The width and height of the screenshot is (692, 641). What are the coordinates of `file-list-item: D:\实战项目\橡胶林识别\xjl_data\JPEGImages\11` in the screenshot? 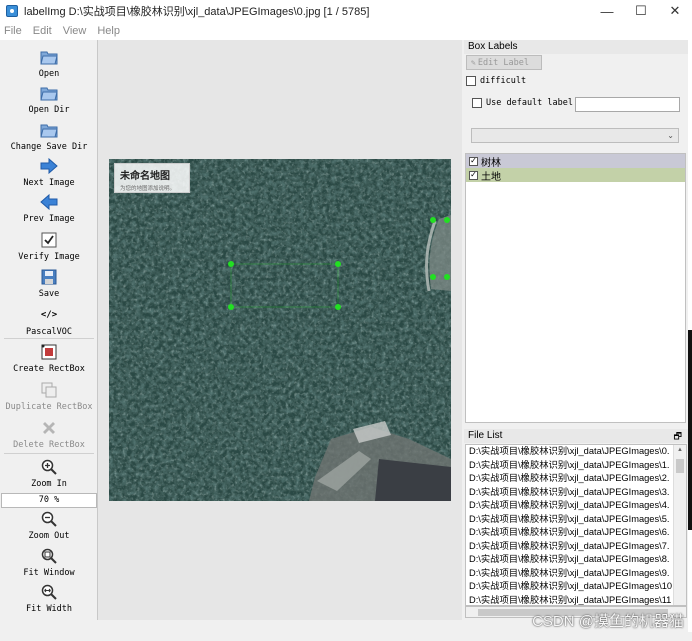 It's located at (569, 600).